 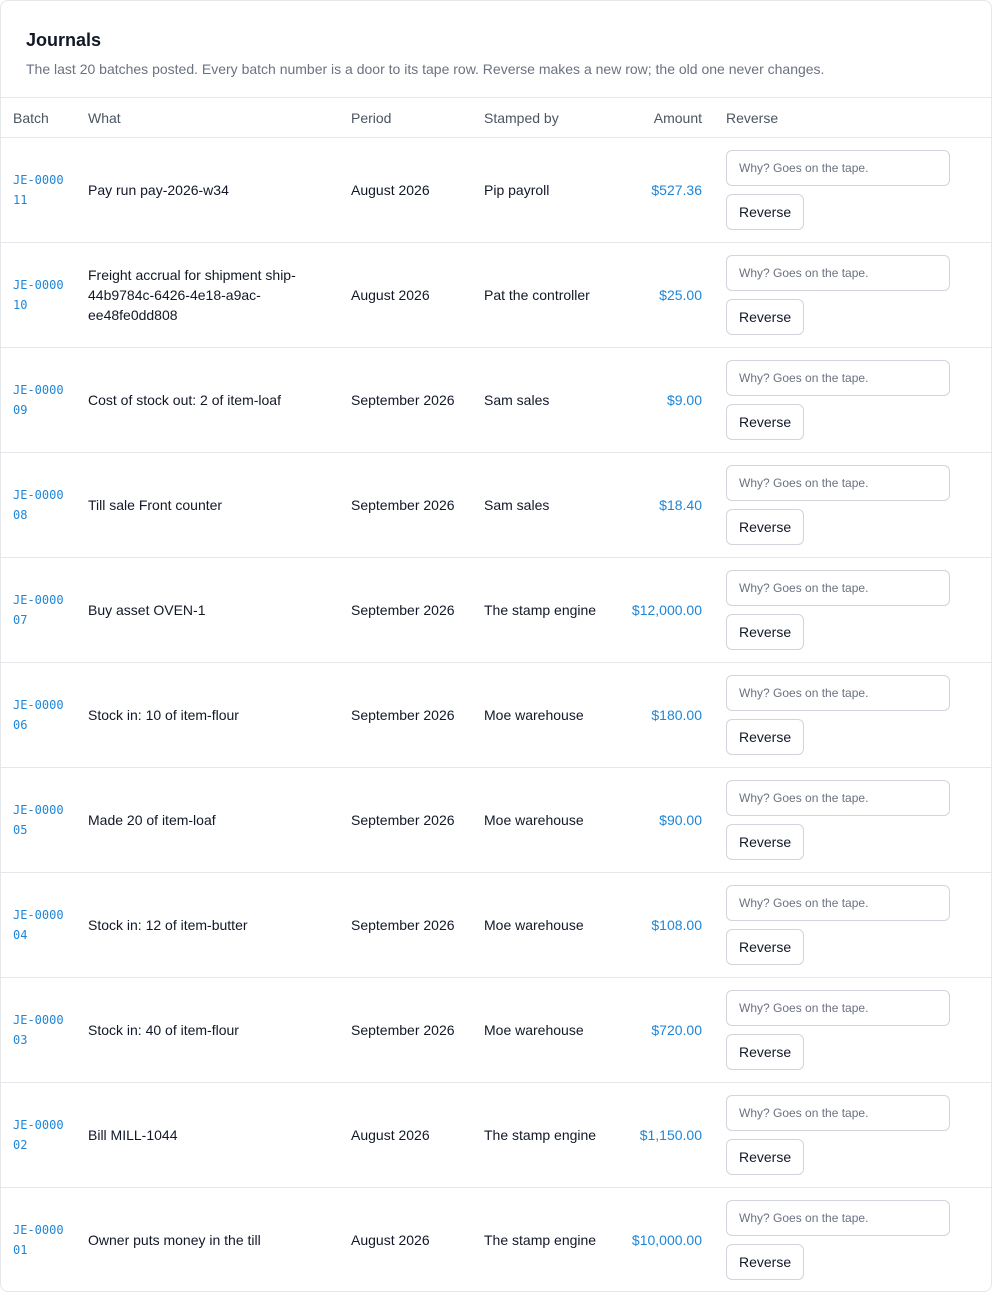 What do you see at coordinates (657, 925) in the screenshot?
I see `amount-cell: $108.00` at bounding box center [657, 925].